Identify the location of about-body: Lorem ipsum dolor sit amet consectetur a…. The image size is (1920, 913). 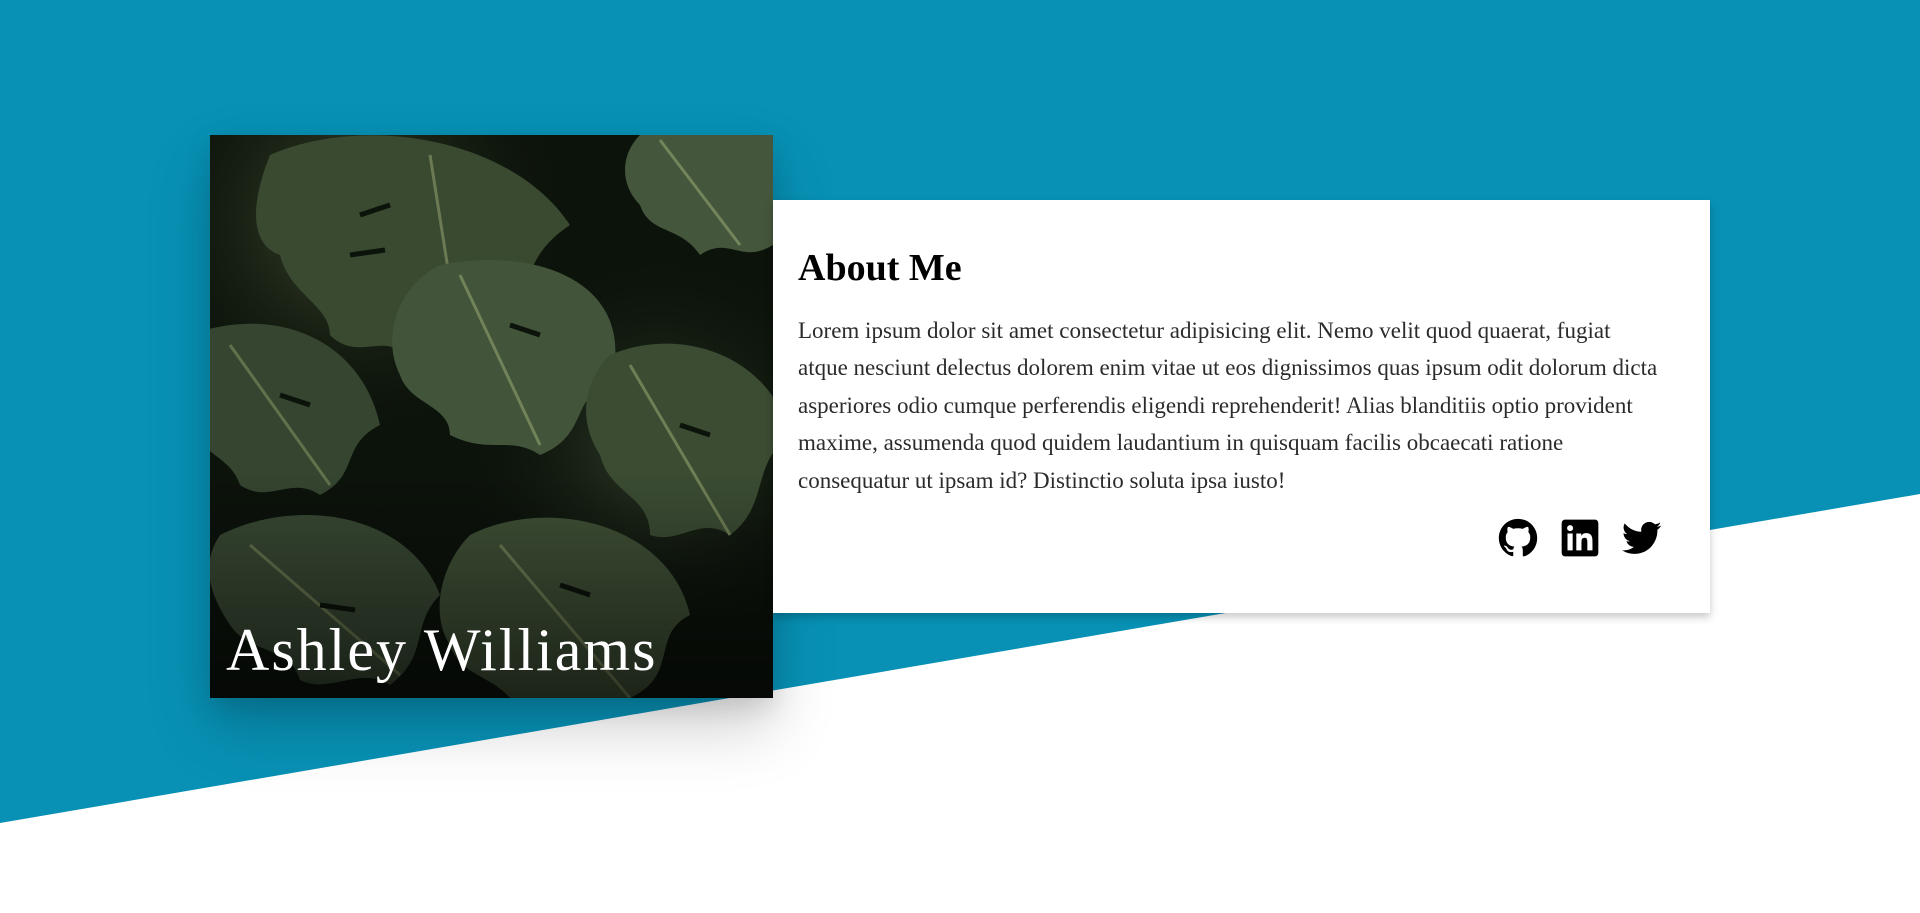
(1228, 405).